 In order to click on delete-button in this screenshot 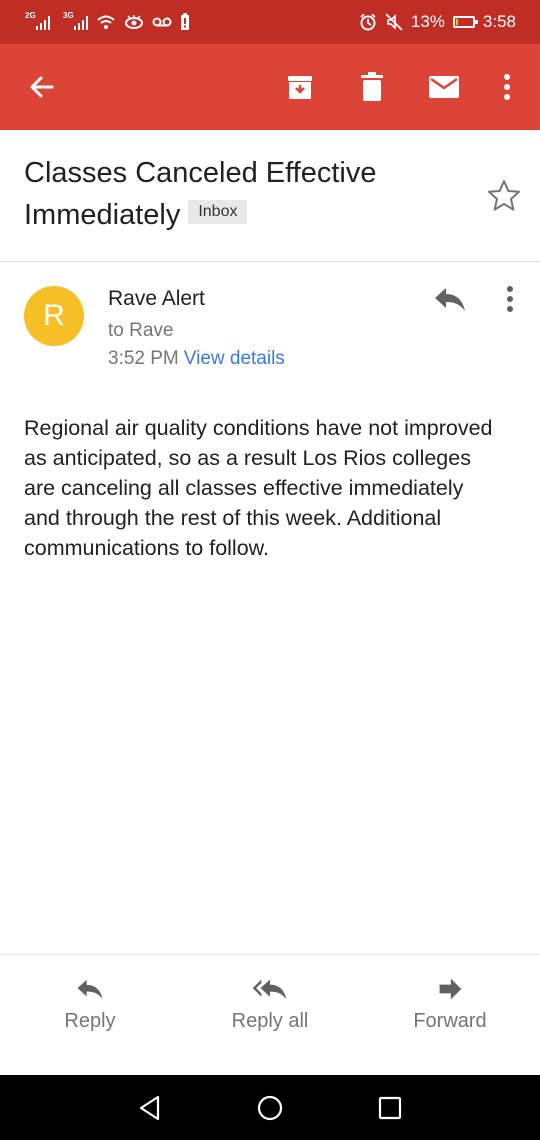, I will do `click(372, 87)`.